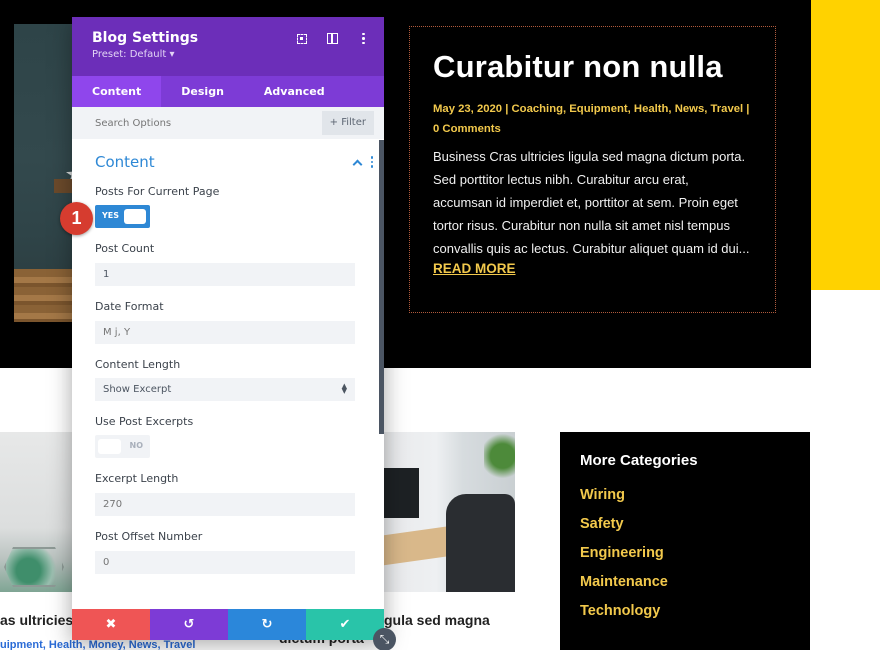 Image resolution: width=880 pixels, height=650 pixels. What do you see at coordinates (685, 495) in the screenshot?
I see `category-link: Wiring` at bounding box center [685, 495].